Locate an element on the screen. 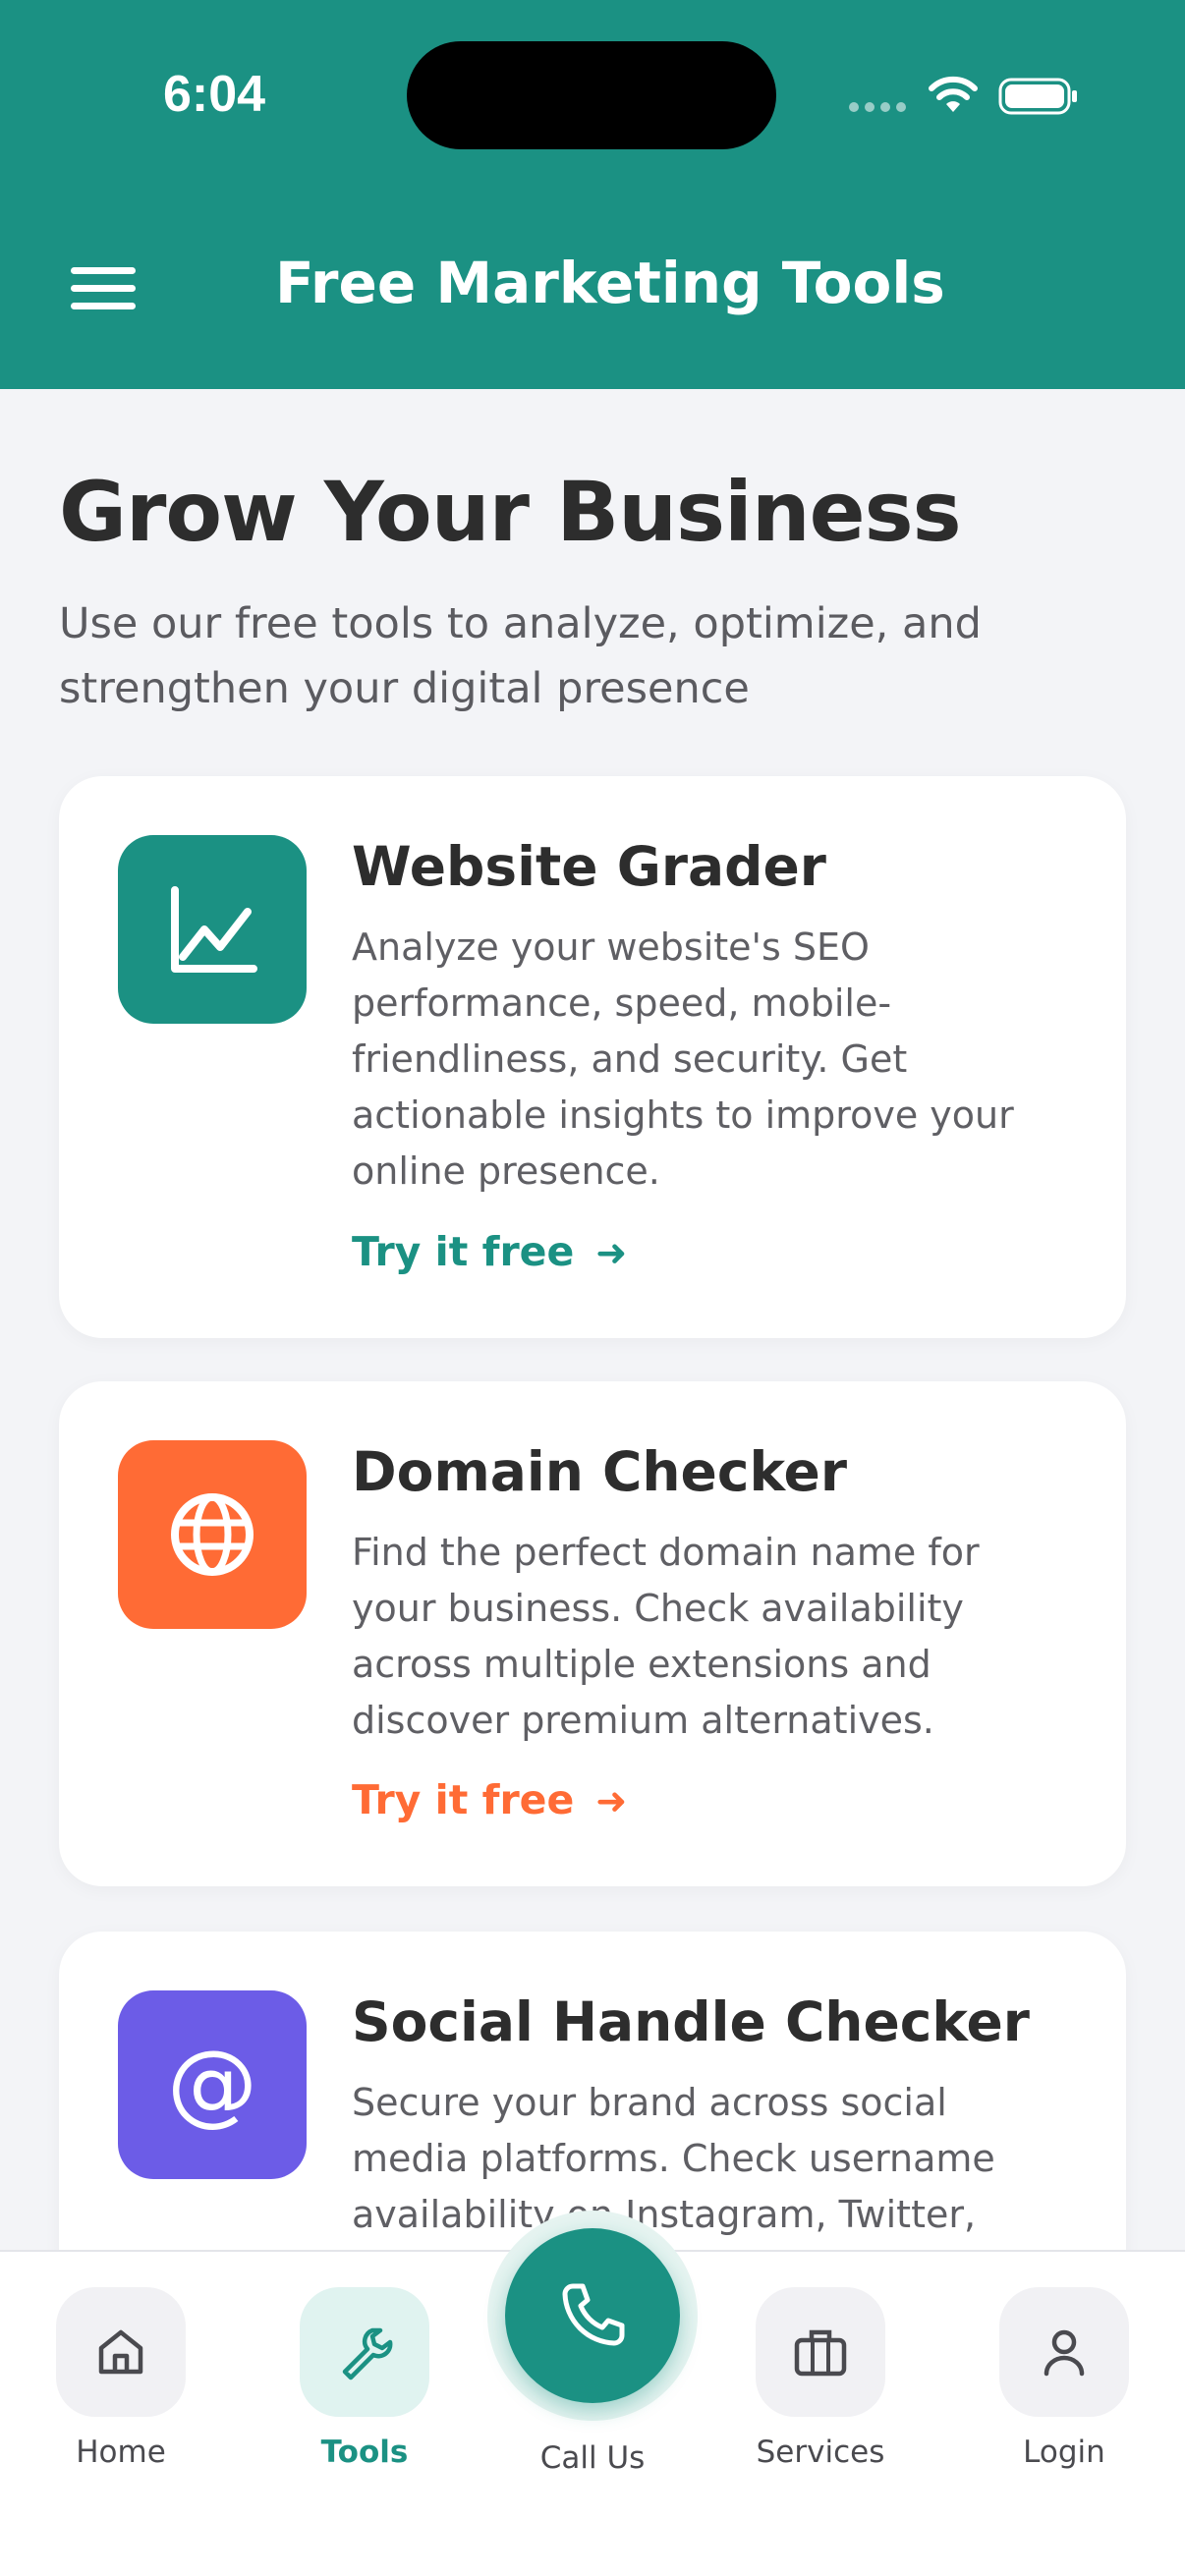  wifi-icon is located at coordinates (954, 94).